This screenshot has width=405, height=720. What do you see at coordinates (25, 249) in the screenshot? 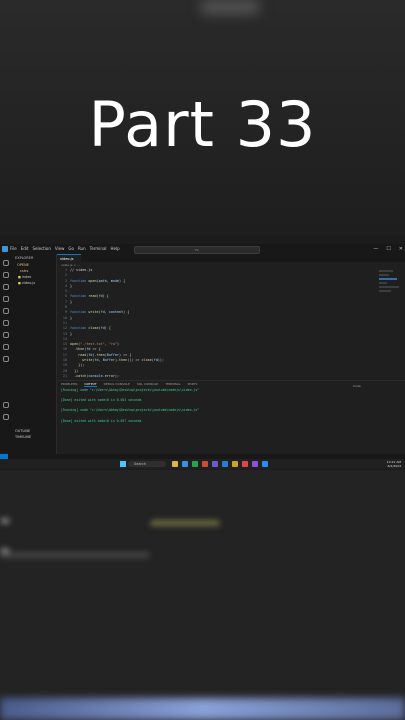
I see `menu-item-edit: Edit` at bounding box center [25, 249].